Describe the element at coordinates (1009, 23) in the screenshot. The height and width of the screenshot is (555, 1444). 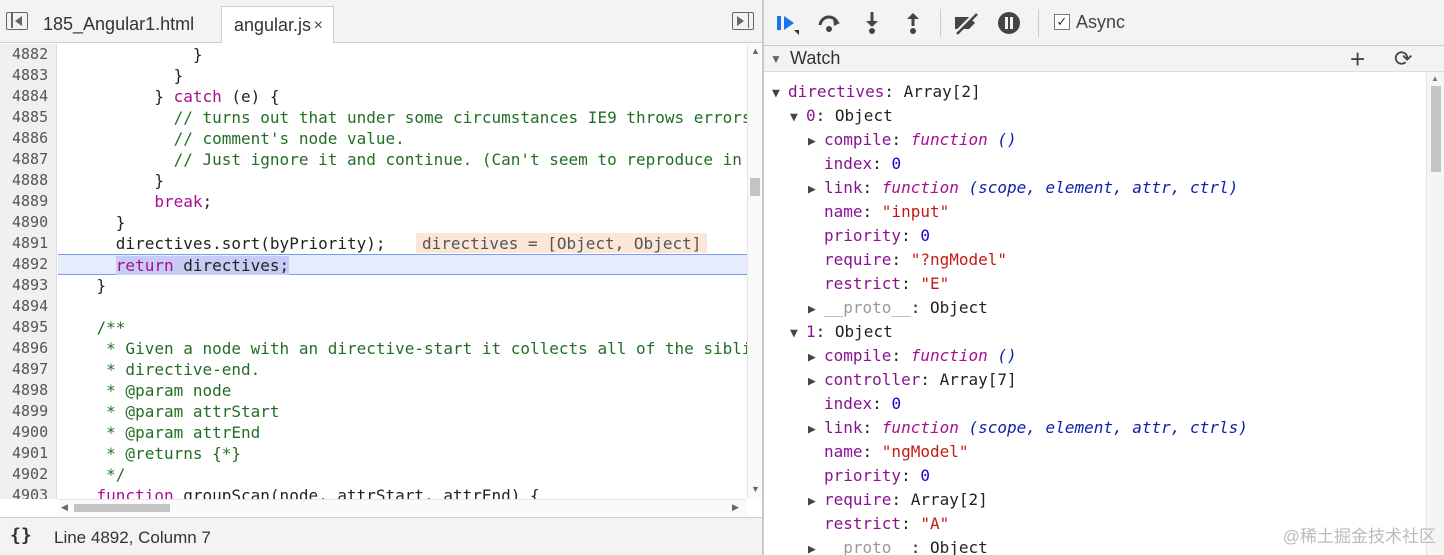
I see `pause-on-exceptions-icon` at that location.